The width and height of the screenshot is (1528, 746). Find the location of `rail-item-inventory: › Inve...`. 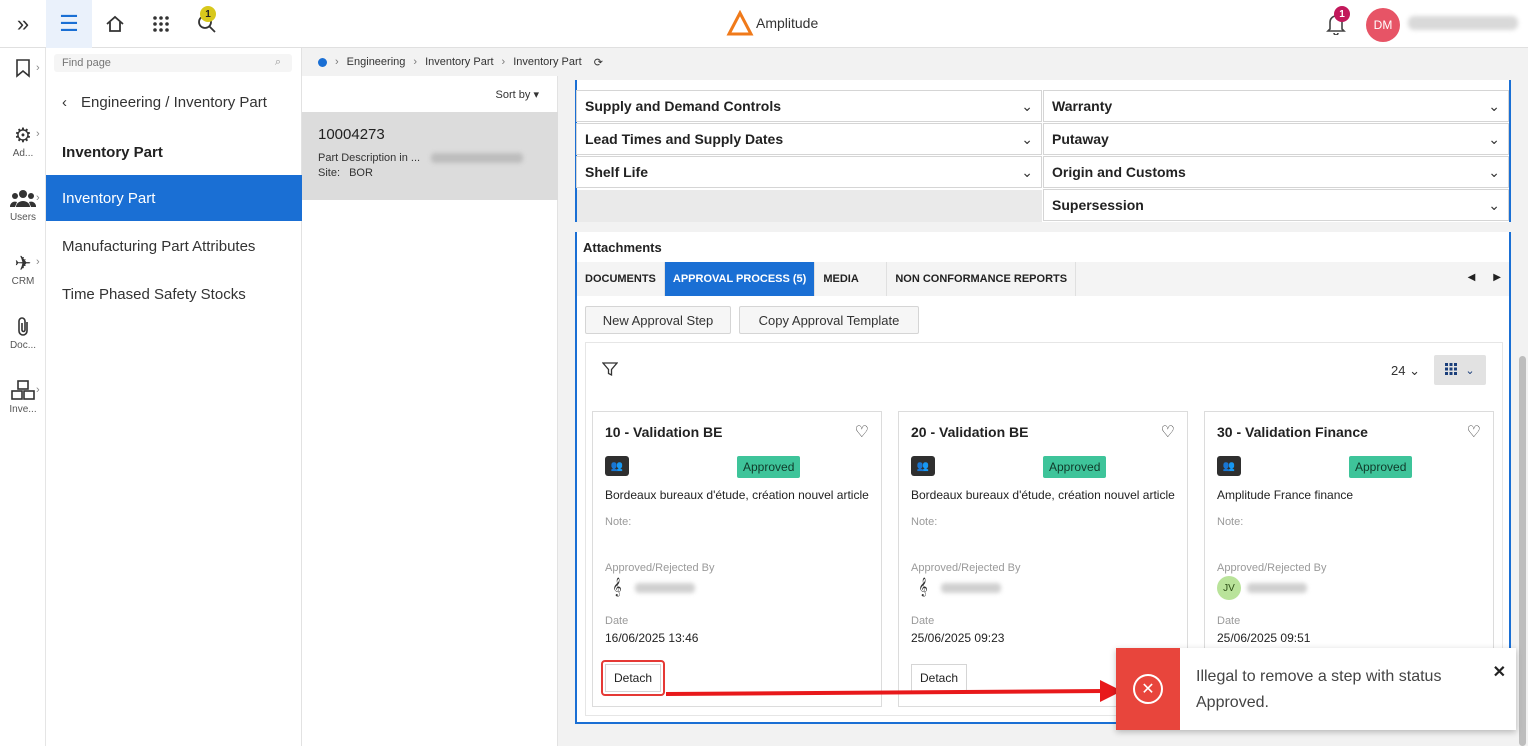

rail-item-inventory: › Inve... is located at coordinates (23, 397).